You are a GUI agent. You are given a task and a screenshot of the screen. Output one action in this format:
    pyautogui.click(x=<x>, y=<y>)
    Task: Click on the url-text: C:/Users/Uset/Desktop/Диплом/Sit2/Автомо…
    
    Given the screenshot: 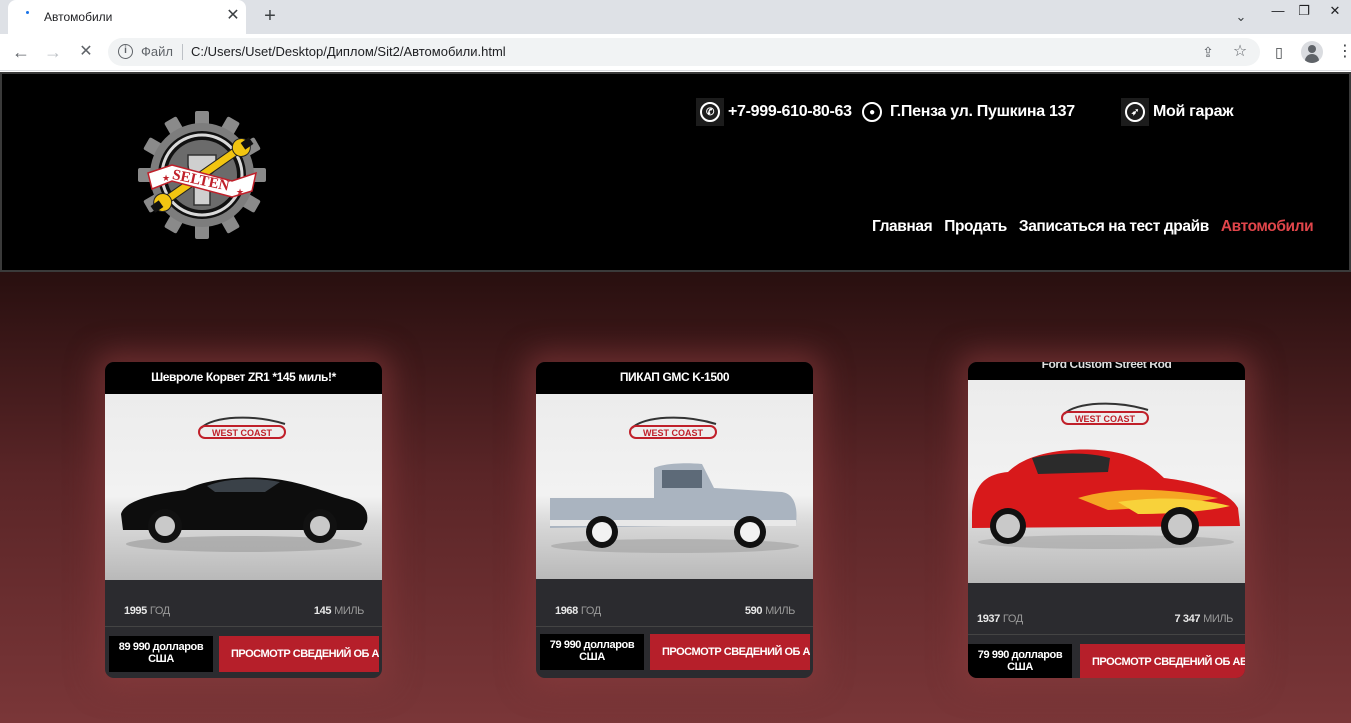 What is the action you would take?
    pyautogui.click(x=348, y=51)
    